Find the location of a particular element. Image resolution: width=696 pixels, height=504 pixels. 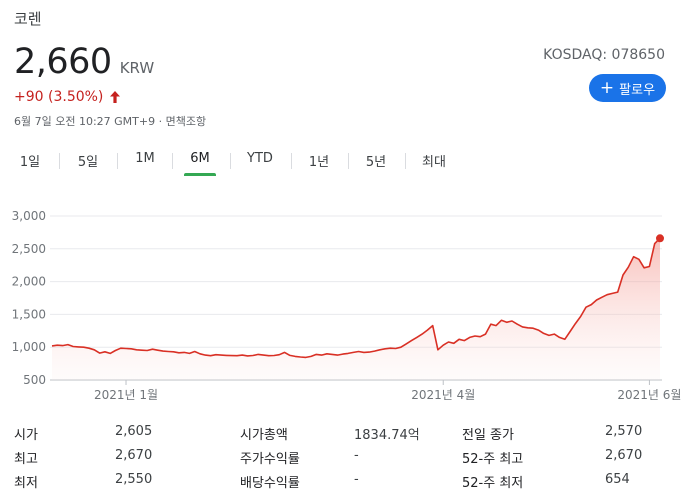

price-change: +90 (3.50%) is located at coordinates (67, 97).